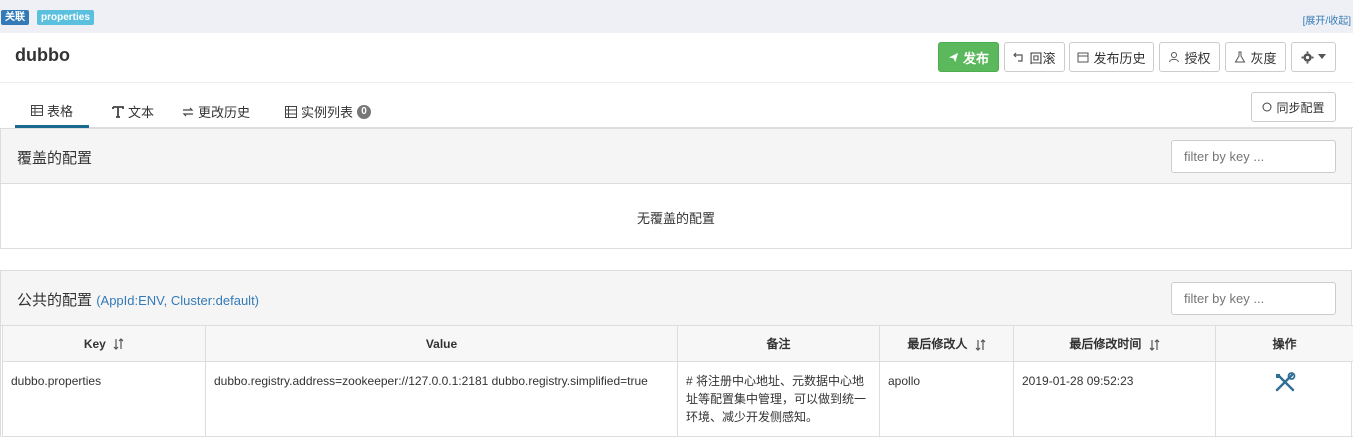  I want to click on tab-text: 文本, so click(133, 111).